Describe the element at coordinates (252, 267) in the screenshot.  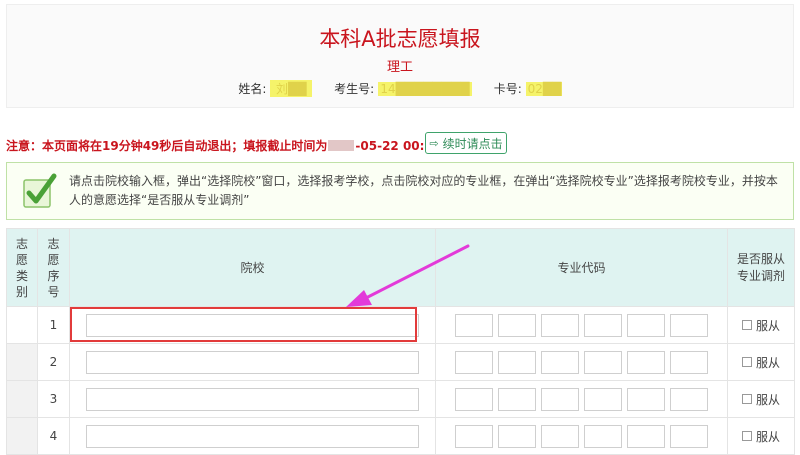
I see `col-header-school: 院校` at that location.